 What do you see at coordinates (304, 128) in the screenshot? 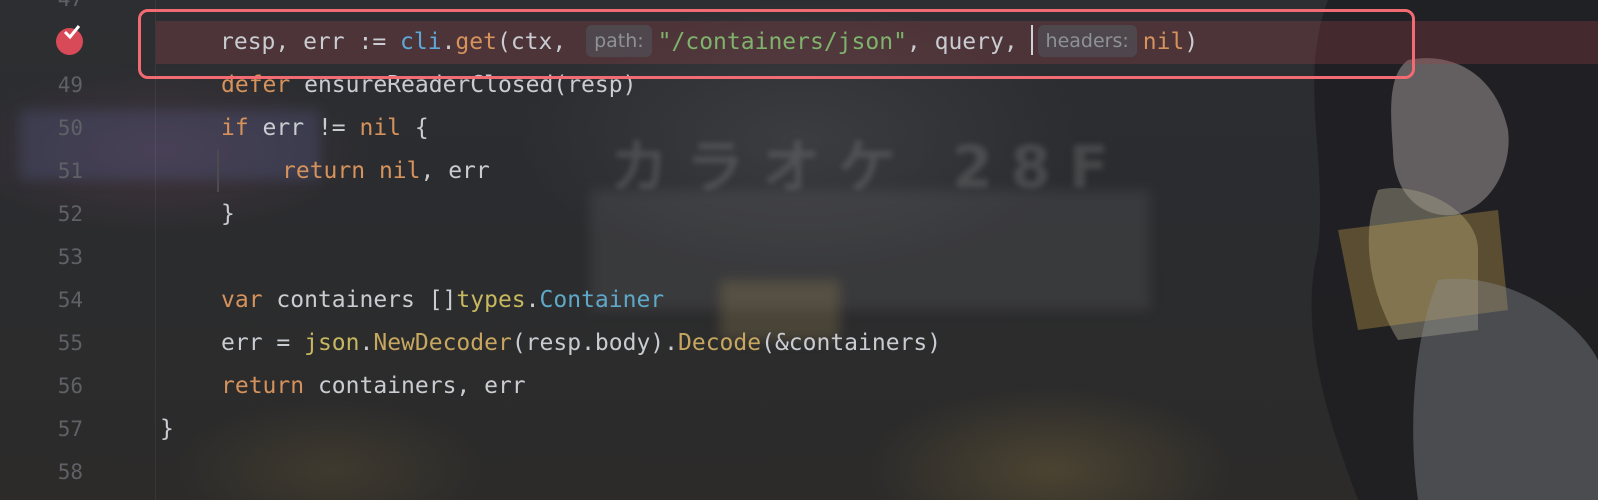
I see `code-text: err !=` at bounding box center [304, 128].